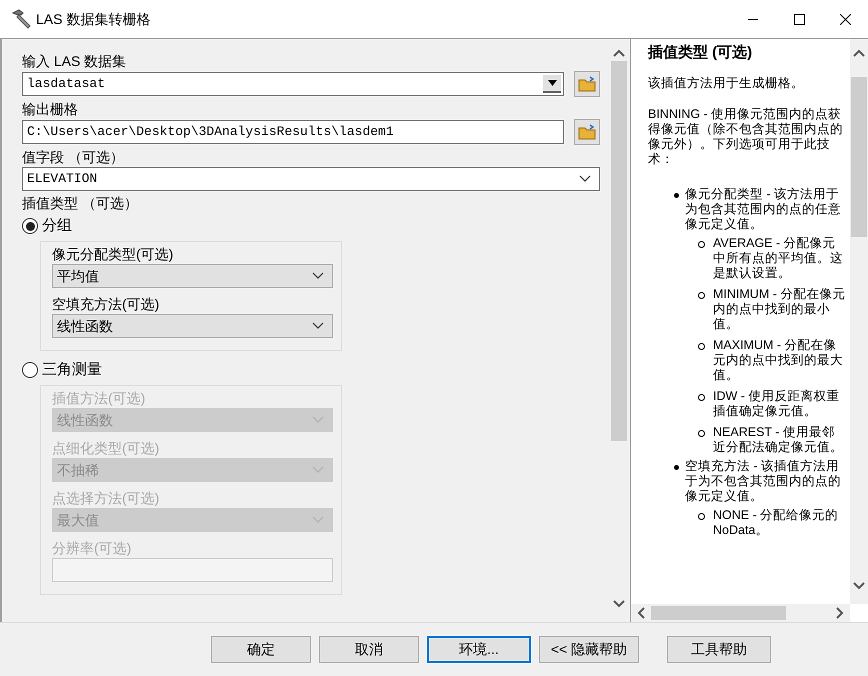 The image size is (868, 676). Describe the element at coordinates (778, 360) in the screenshot. I see `help-list-item: MAXIMUM - 分配在像元内的点中找到的最大值。` at that location.